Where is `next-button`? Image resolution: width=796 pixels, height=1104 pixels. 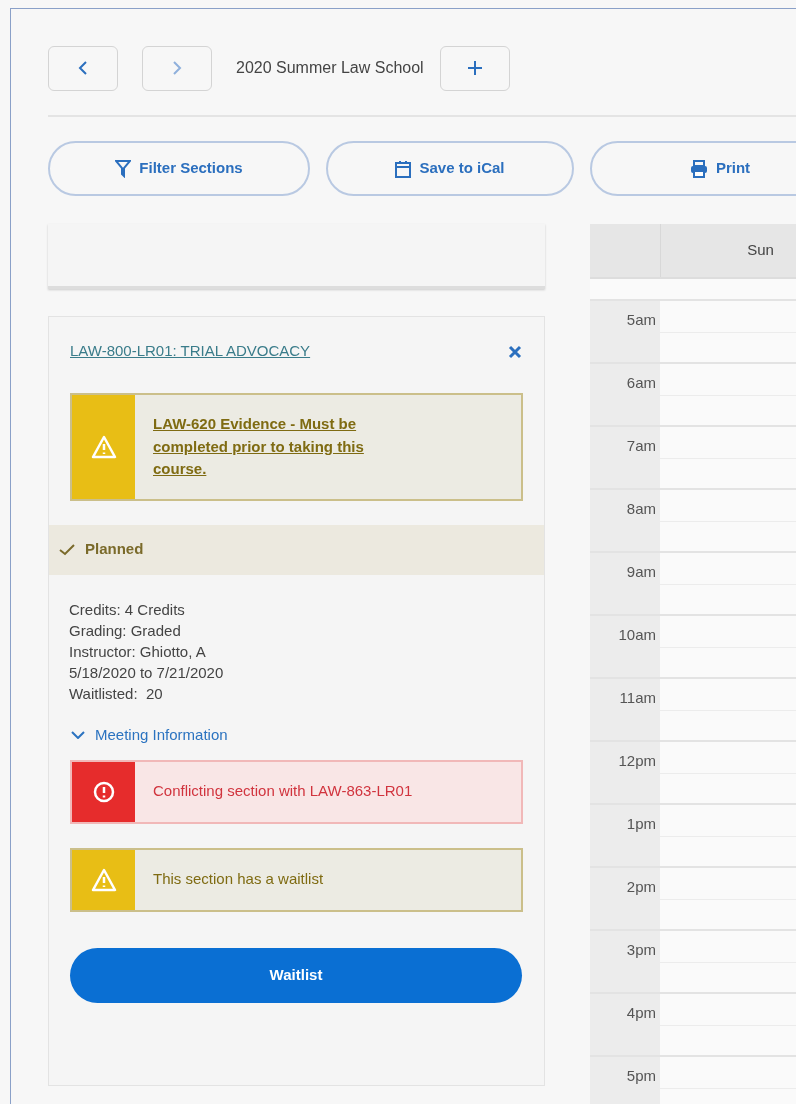 next-button is located at coordinates (177, 68).